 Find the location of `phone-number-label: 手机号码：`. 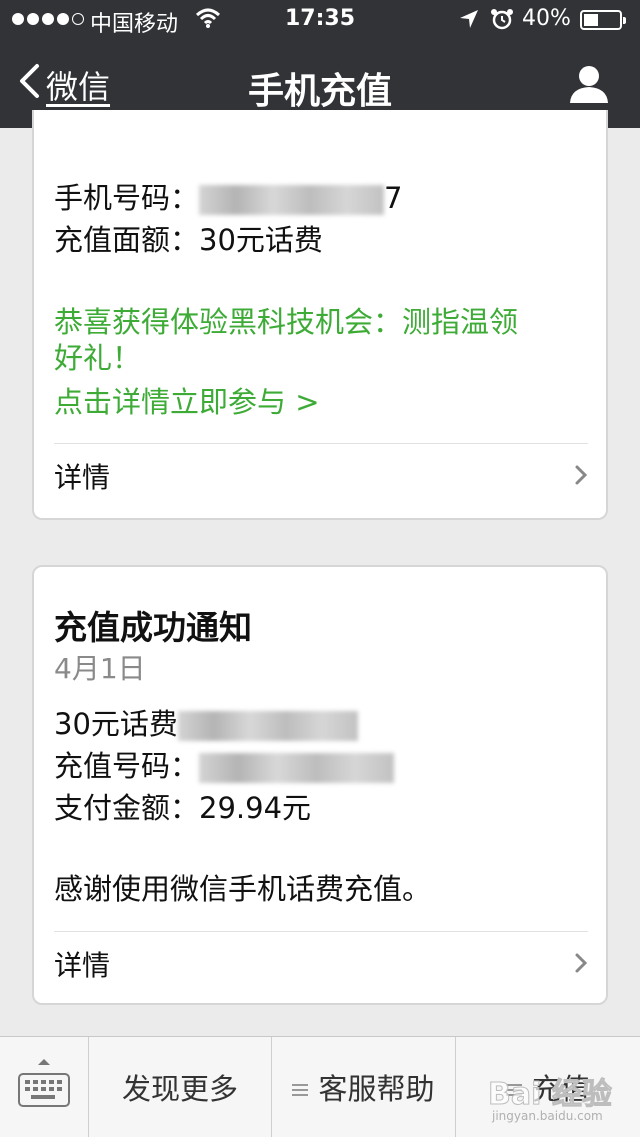

phone-number-label: 手机号码： is located at coordinates (127, 198).